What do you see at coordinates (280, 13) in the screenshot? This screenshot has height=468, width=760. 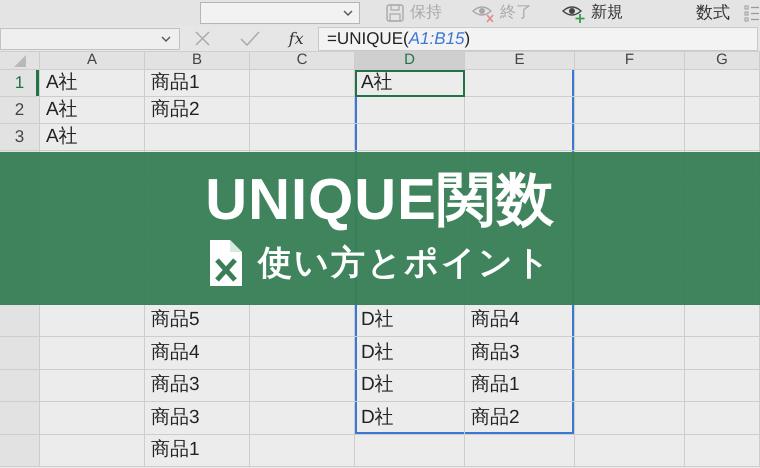 I see `dropdown-field` at bounding box center [280, 13].